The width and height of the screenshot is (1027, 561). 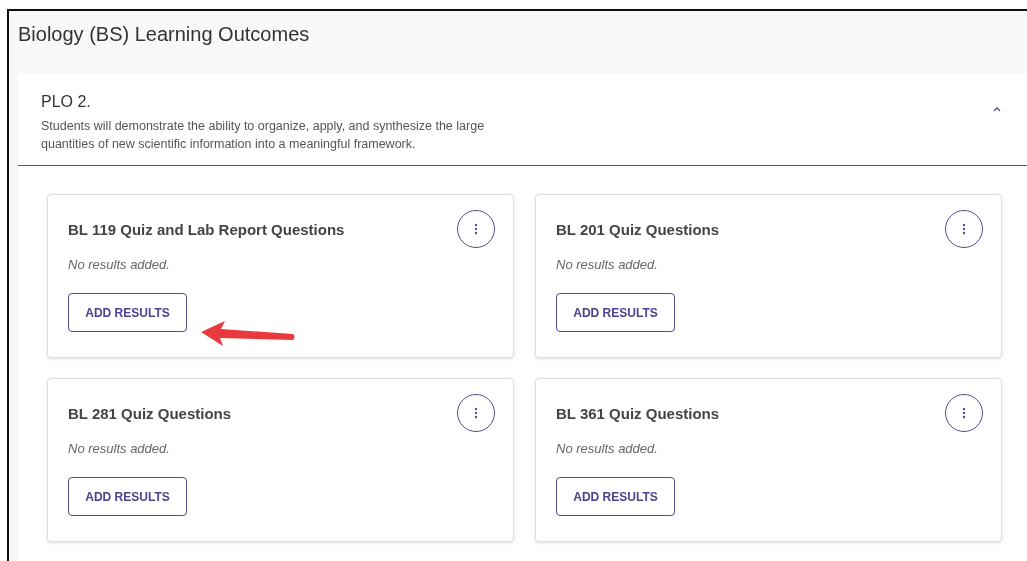 I want to click on collapse-icon, so click(x=997, y=109).